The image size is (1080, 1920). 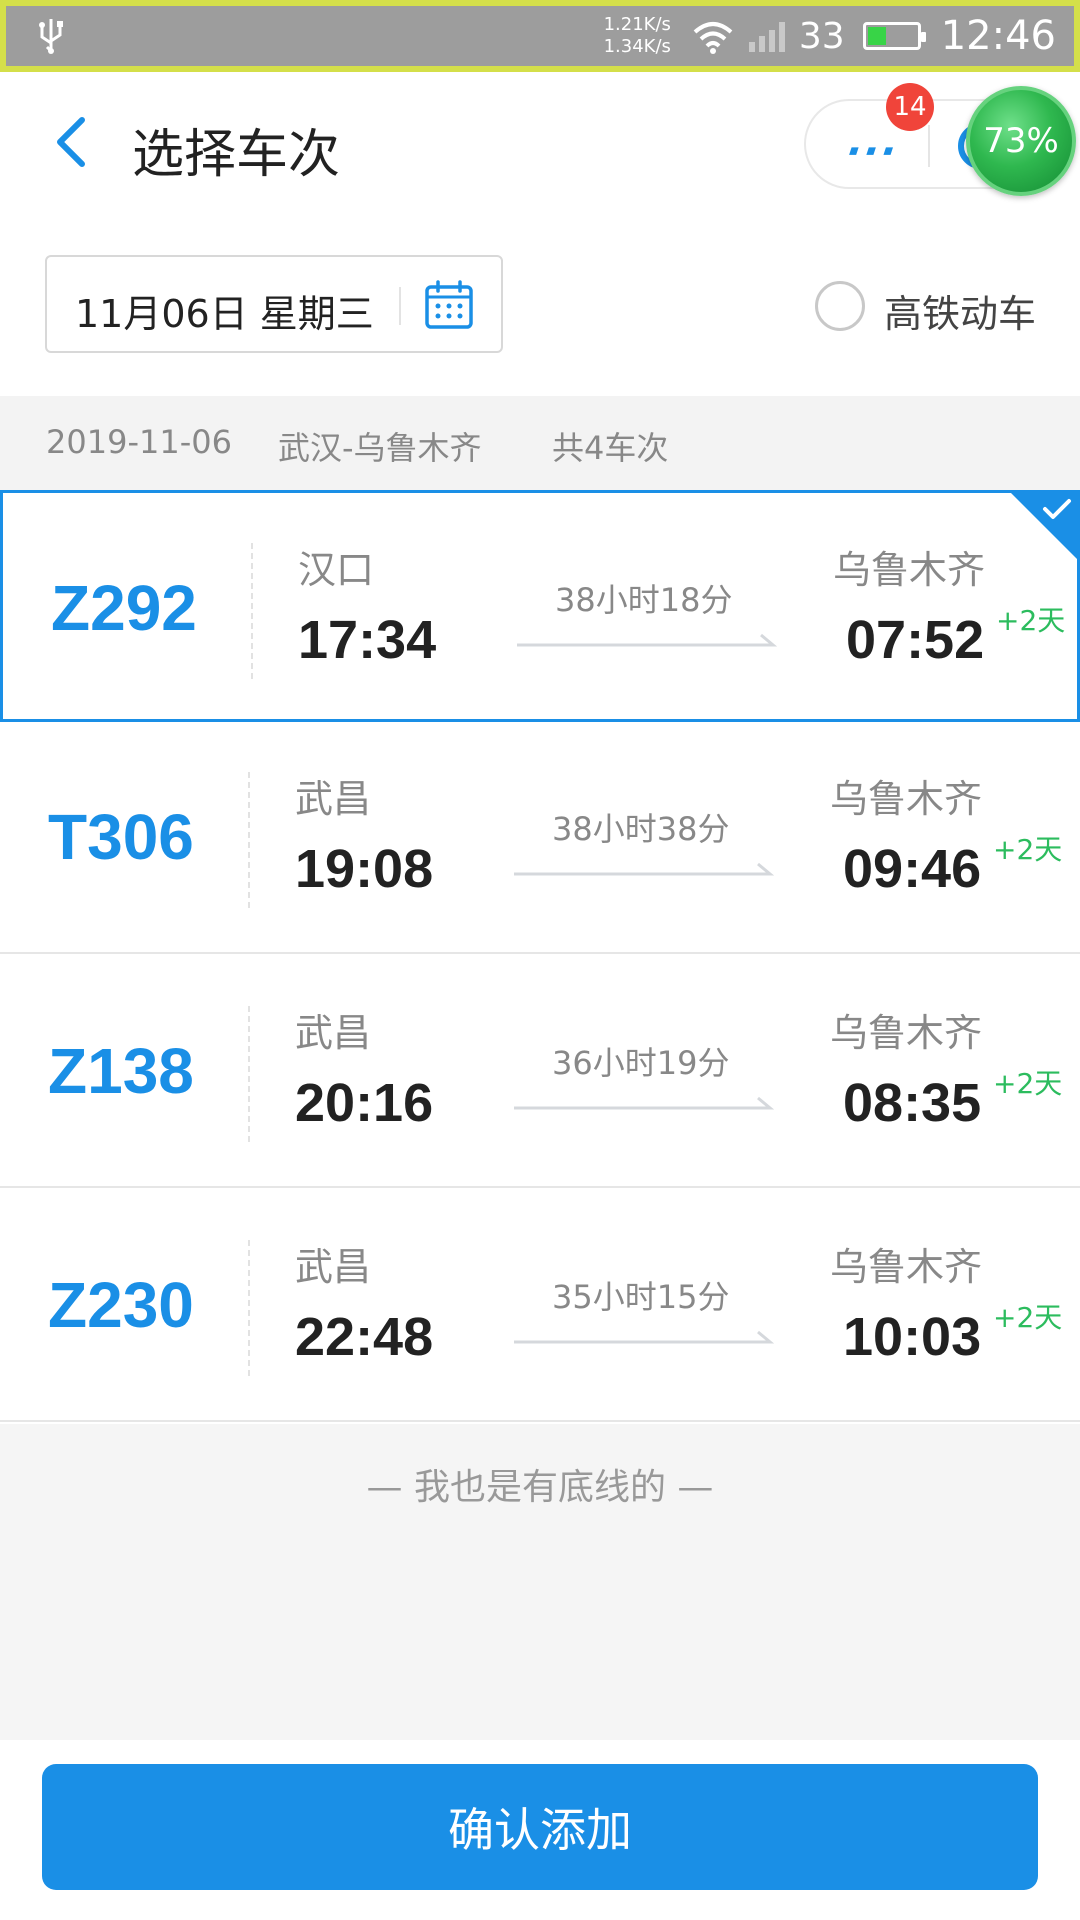 I want to click on floating-percent-ball: 73%, so click(x=1021, y=141).